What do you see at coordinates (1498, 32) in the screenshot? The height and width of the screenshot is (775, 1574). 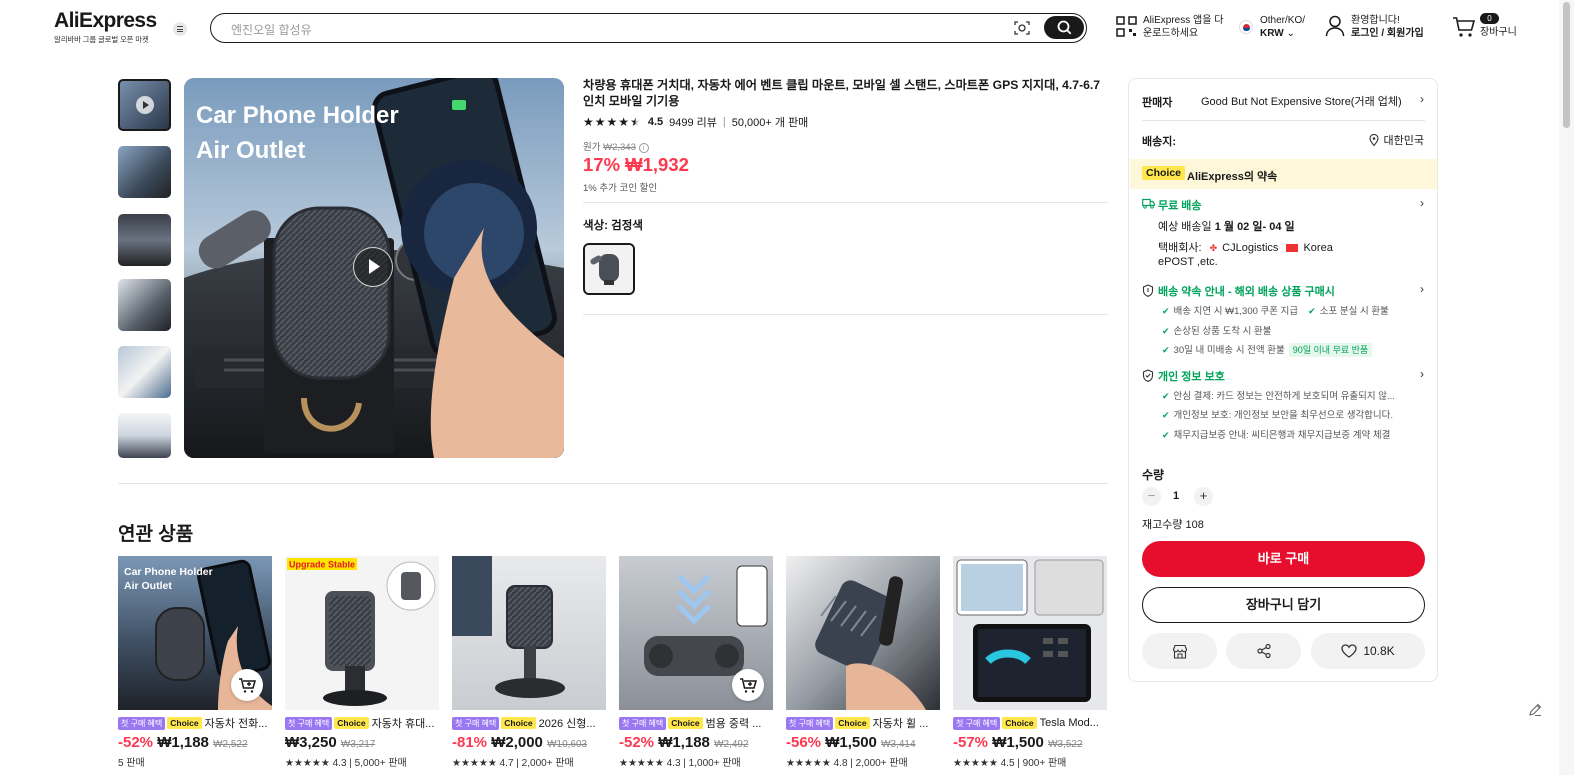 I see `cart-label: 장바구니` at bounding box center [1498, 32].